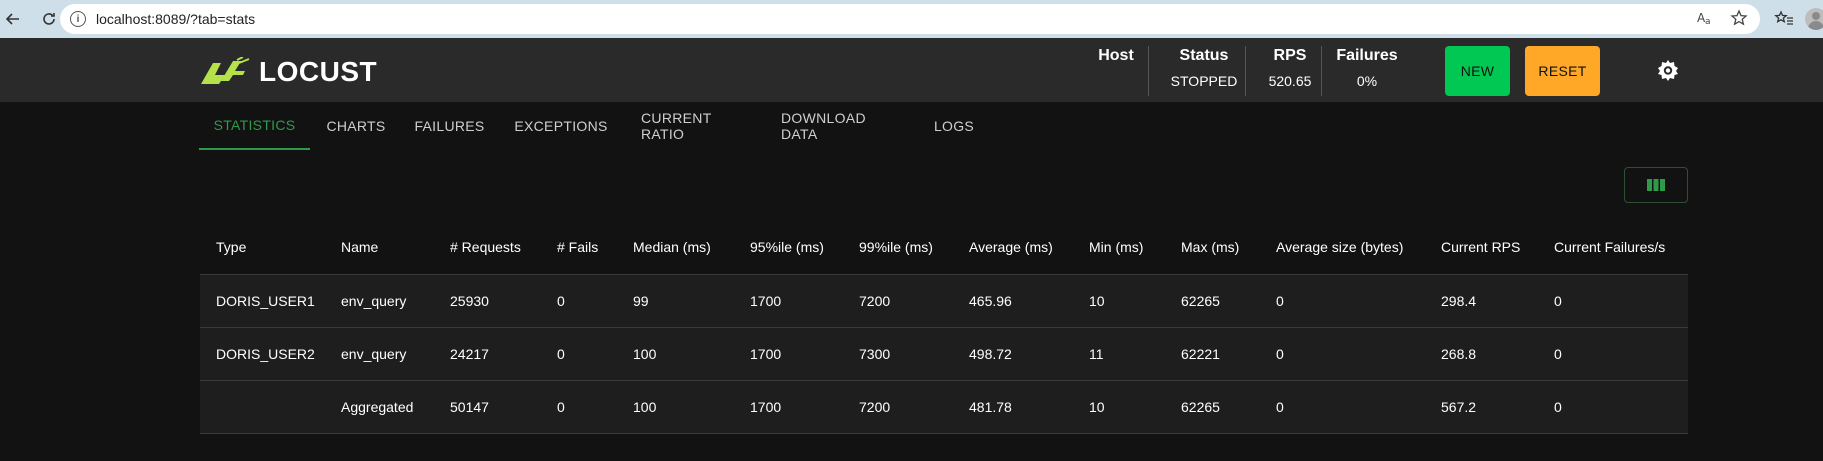 Image resolution: width=1823 pixels, height=461 pixels. What do you see at coordinates (1367, 68) in the screenshot?
I see `failures-stat: Failures 0%` at bounding box center [1367, 68].